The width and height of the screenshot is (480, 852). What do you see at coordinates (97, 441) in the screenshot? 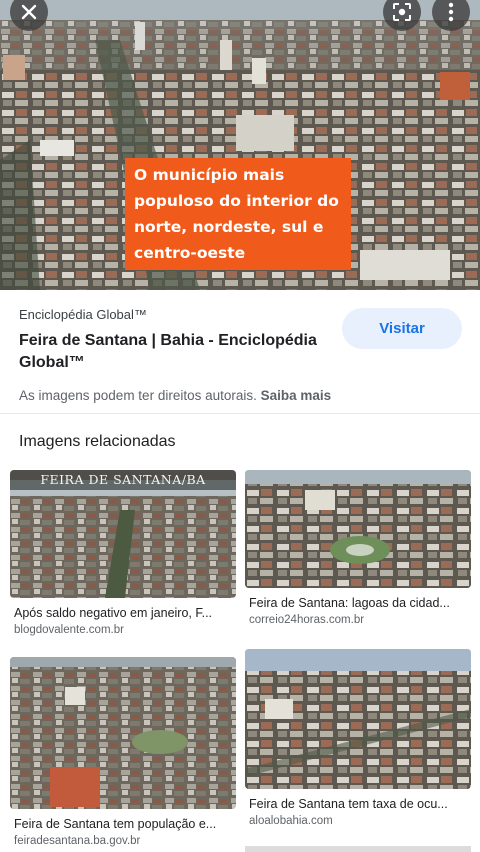
I see `related-images-heading: Imagens relacionadas` at bounding box center [97, 441].